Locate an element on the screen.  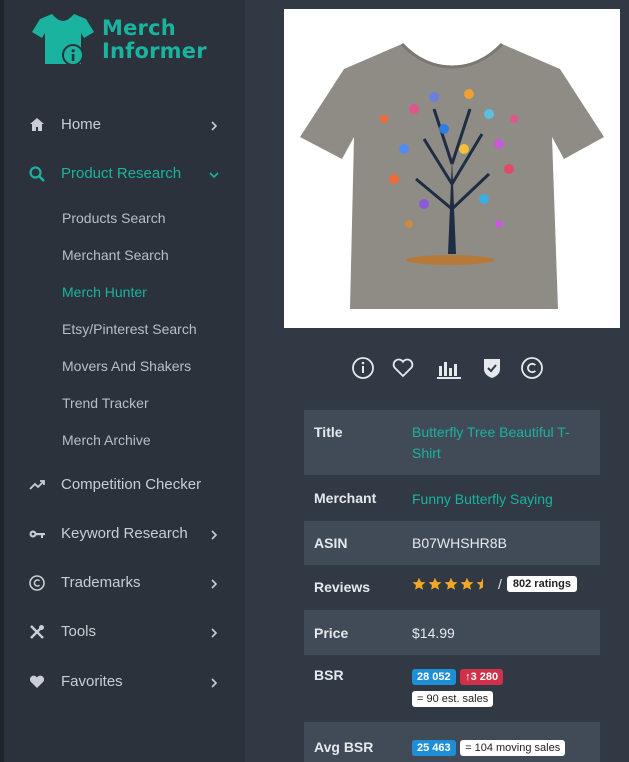
logo: Merch Informer is located at coordinates (132, 42).